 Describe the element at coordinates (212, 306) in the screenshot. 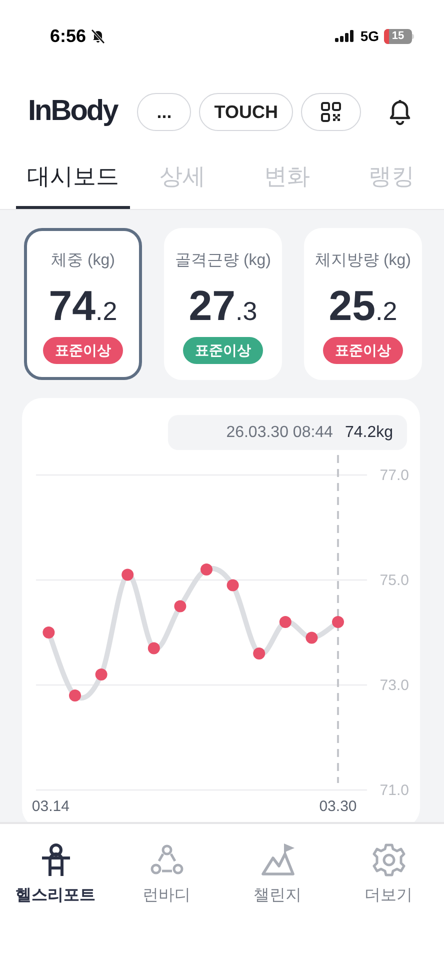

I see `metric-value: 27` at that location.